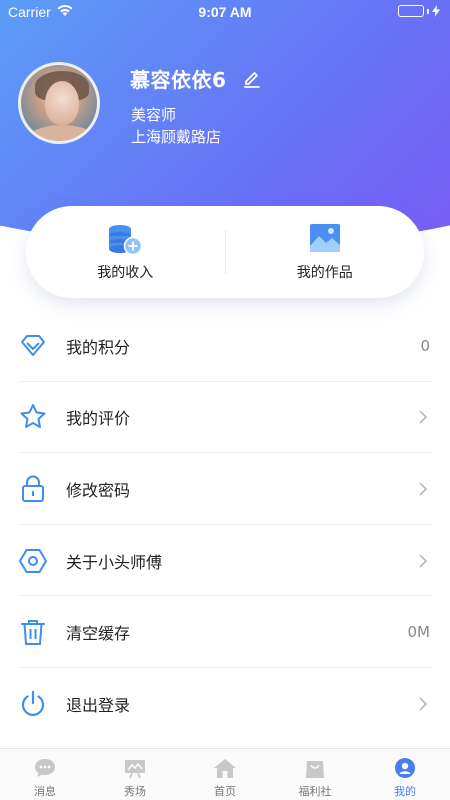  I want to click on my-works-button: 我的作品, so click(325, 252).